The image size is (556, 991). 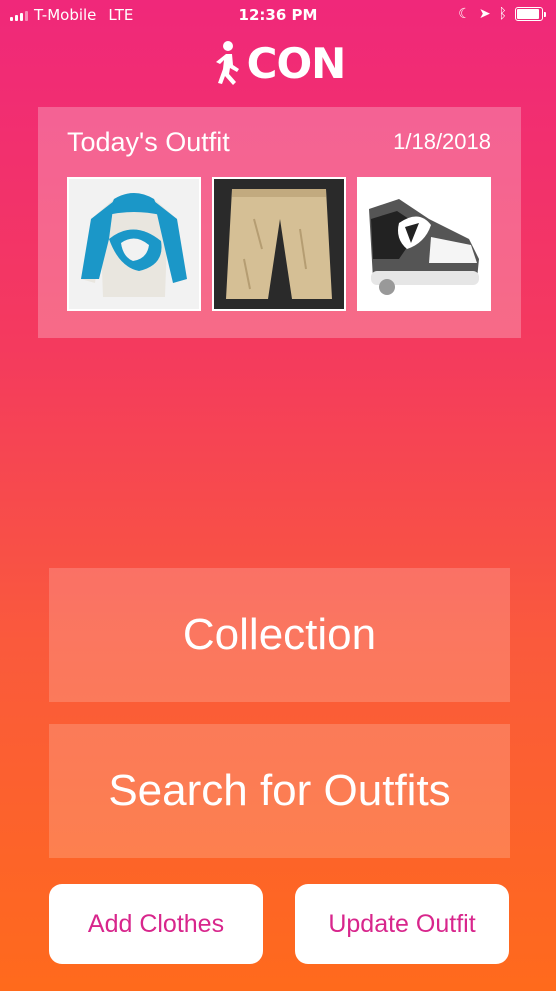 I want to click on bluetooth-icon: ᛒ, so click(x=502, y=14).